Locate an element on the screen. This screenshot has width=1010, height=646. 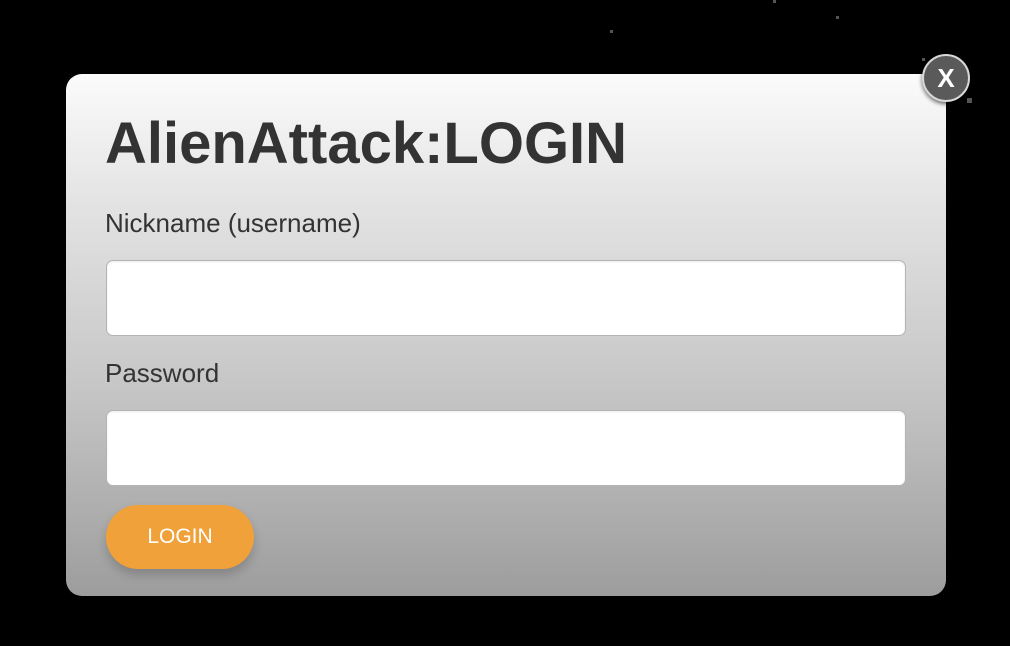
close-button: X is located at coordinates (946, 78).